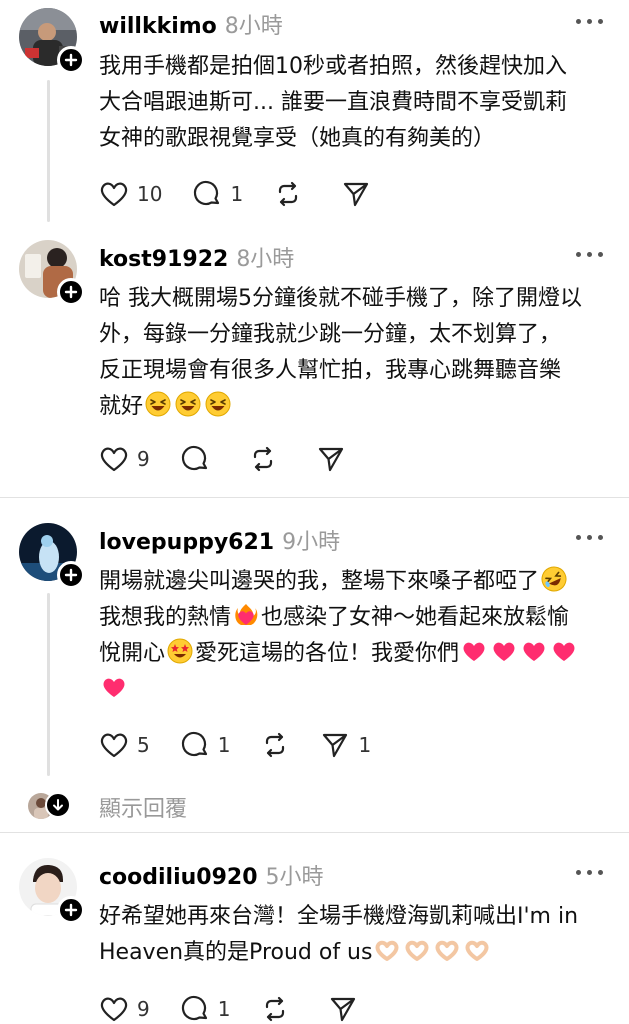 This screenshot has width=629, height=1024. Describe the element at coordinates (297, 138) in the screenshot. I see `post-text-line: 女神的歌跟視覺享受（她真的有夠美的）` at that location.